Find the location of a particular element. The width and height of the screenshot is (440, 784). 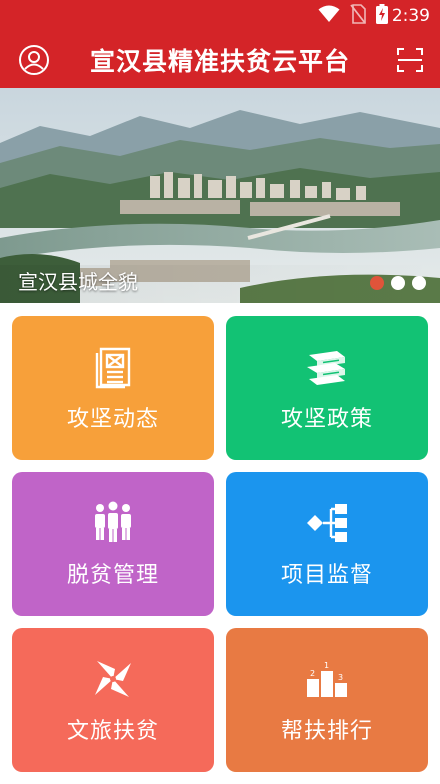

banner-caption: 宣汉县城全貌 is located at coordinates (78, 282).